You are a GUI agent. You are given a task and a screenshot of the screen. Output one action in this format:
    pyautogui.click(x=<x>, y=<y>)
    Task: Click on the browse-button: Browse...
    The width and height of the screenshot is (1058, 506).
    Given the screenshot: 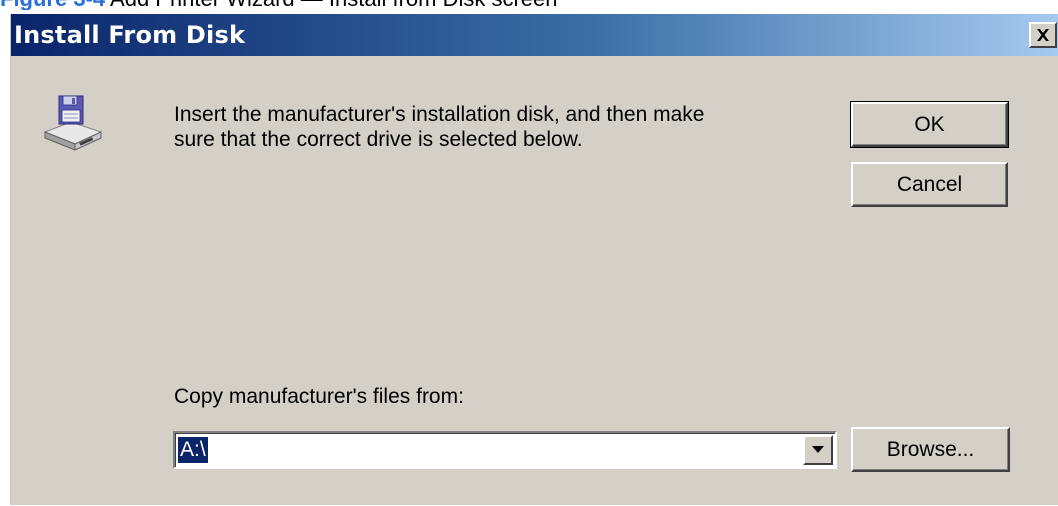 What is the action you would take?
    pyautogui.click(x=930, y=449)
    